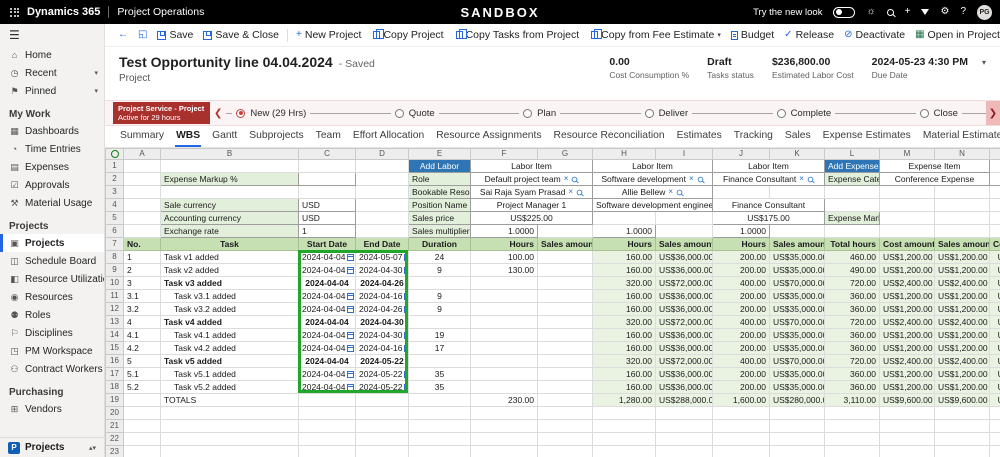  Describe the element at coordinates (962, 426) in the screenshot. I see `cell-N21` at that location.